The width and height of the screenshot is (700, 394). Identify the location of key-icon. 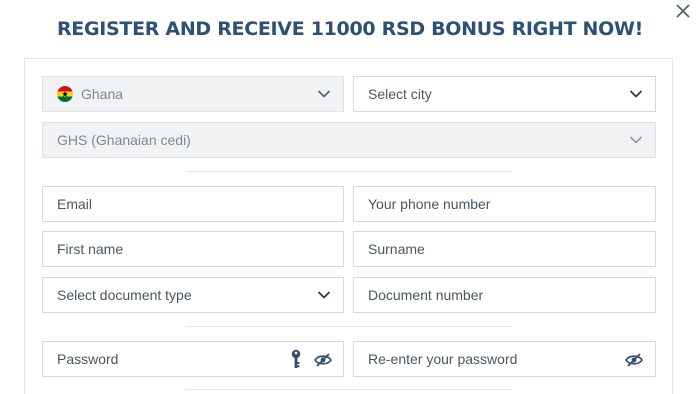
(296, 360).